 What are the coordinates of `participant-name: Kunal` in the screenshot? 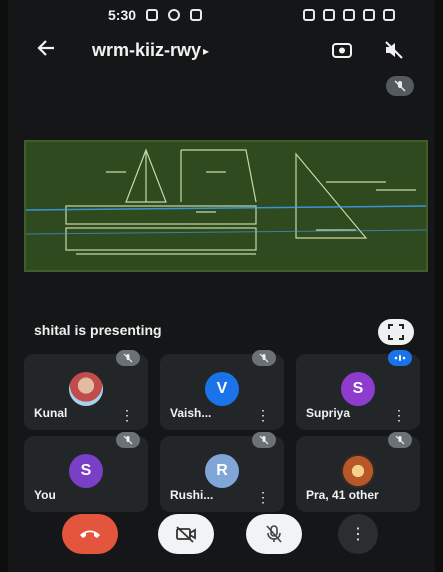 It's located at (51, 413).